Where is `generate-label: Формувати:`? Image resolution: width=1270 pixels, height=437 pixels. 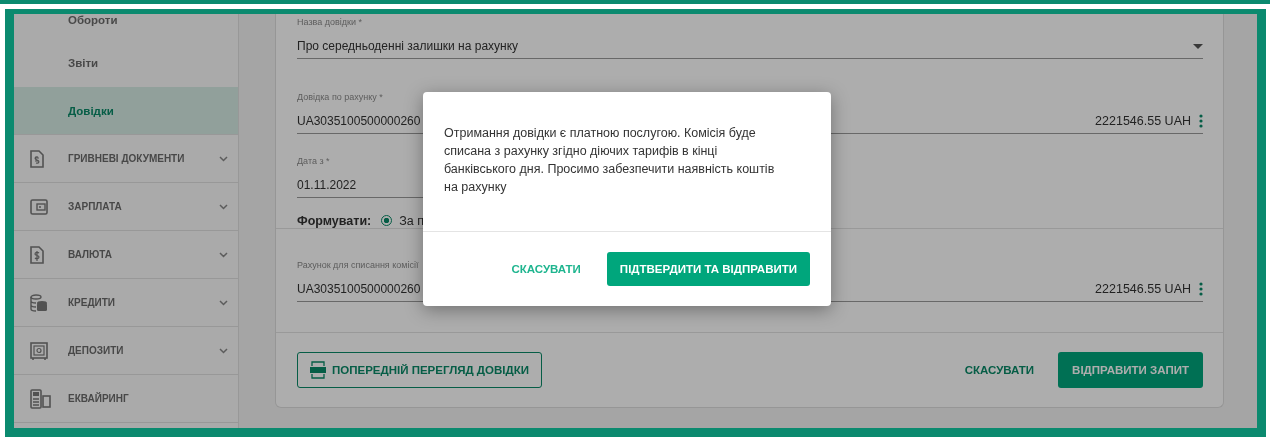
generate-label: Формувати: is located at coordinates (334, 220).